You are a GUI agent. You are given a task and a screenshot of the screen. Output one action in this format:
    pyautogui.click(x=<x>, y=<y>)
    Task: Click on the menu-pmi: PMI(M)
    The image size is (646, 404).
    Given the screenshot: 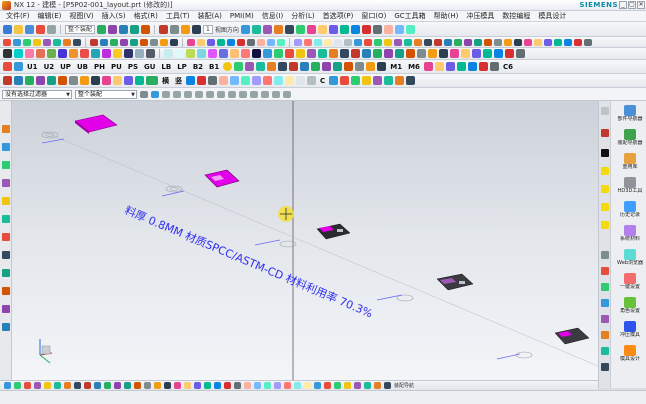 What is the action you would take?
    pyautogui.click(x=242, y=16)
    